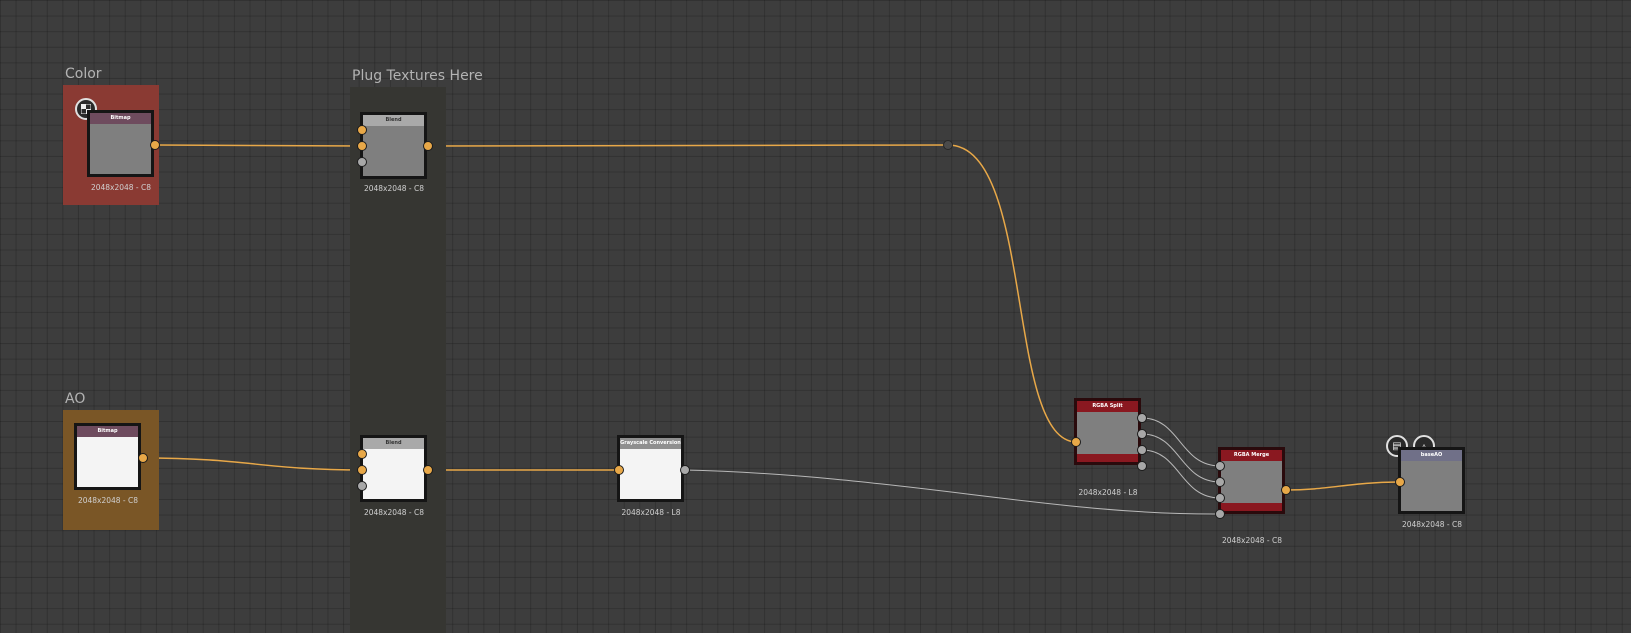 The height and width of the screenshot is (633, 1631). Describe the element at coordinates (1107, 431) in the screenshot. I see `node-rgba-split: RGBA Split` at that location.